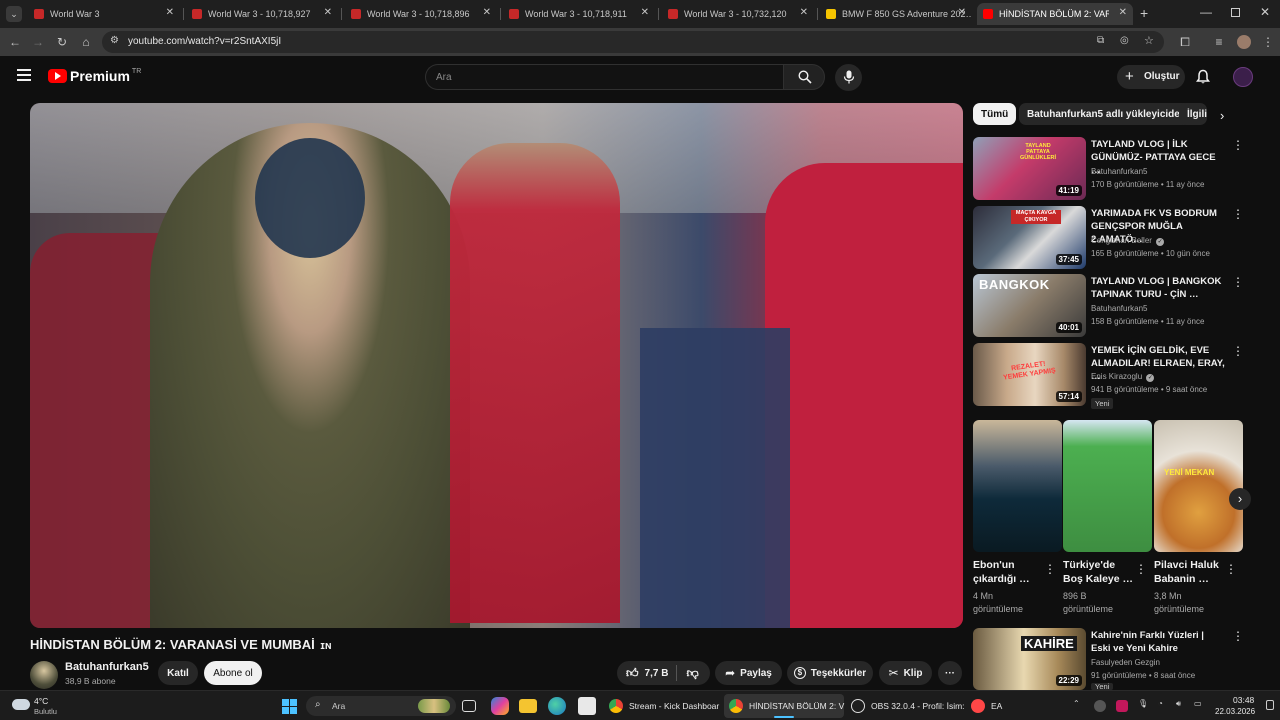 This screenshot has width=1280, height=720. I want to click on chips-next-chevron-icon: ›, so click(1222, 115).